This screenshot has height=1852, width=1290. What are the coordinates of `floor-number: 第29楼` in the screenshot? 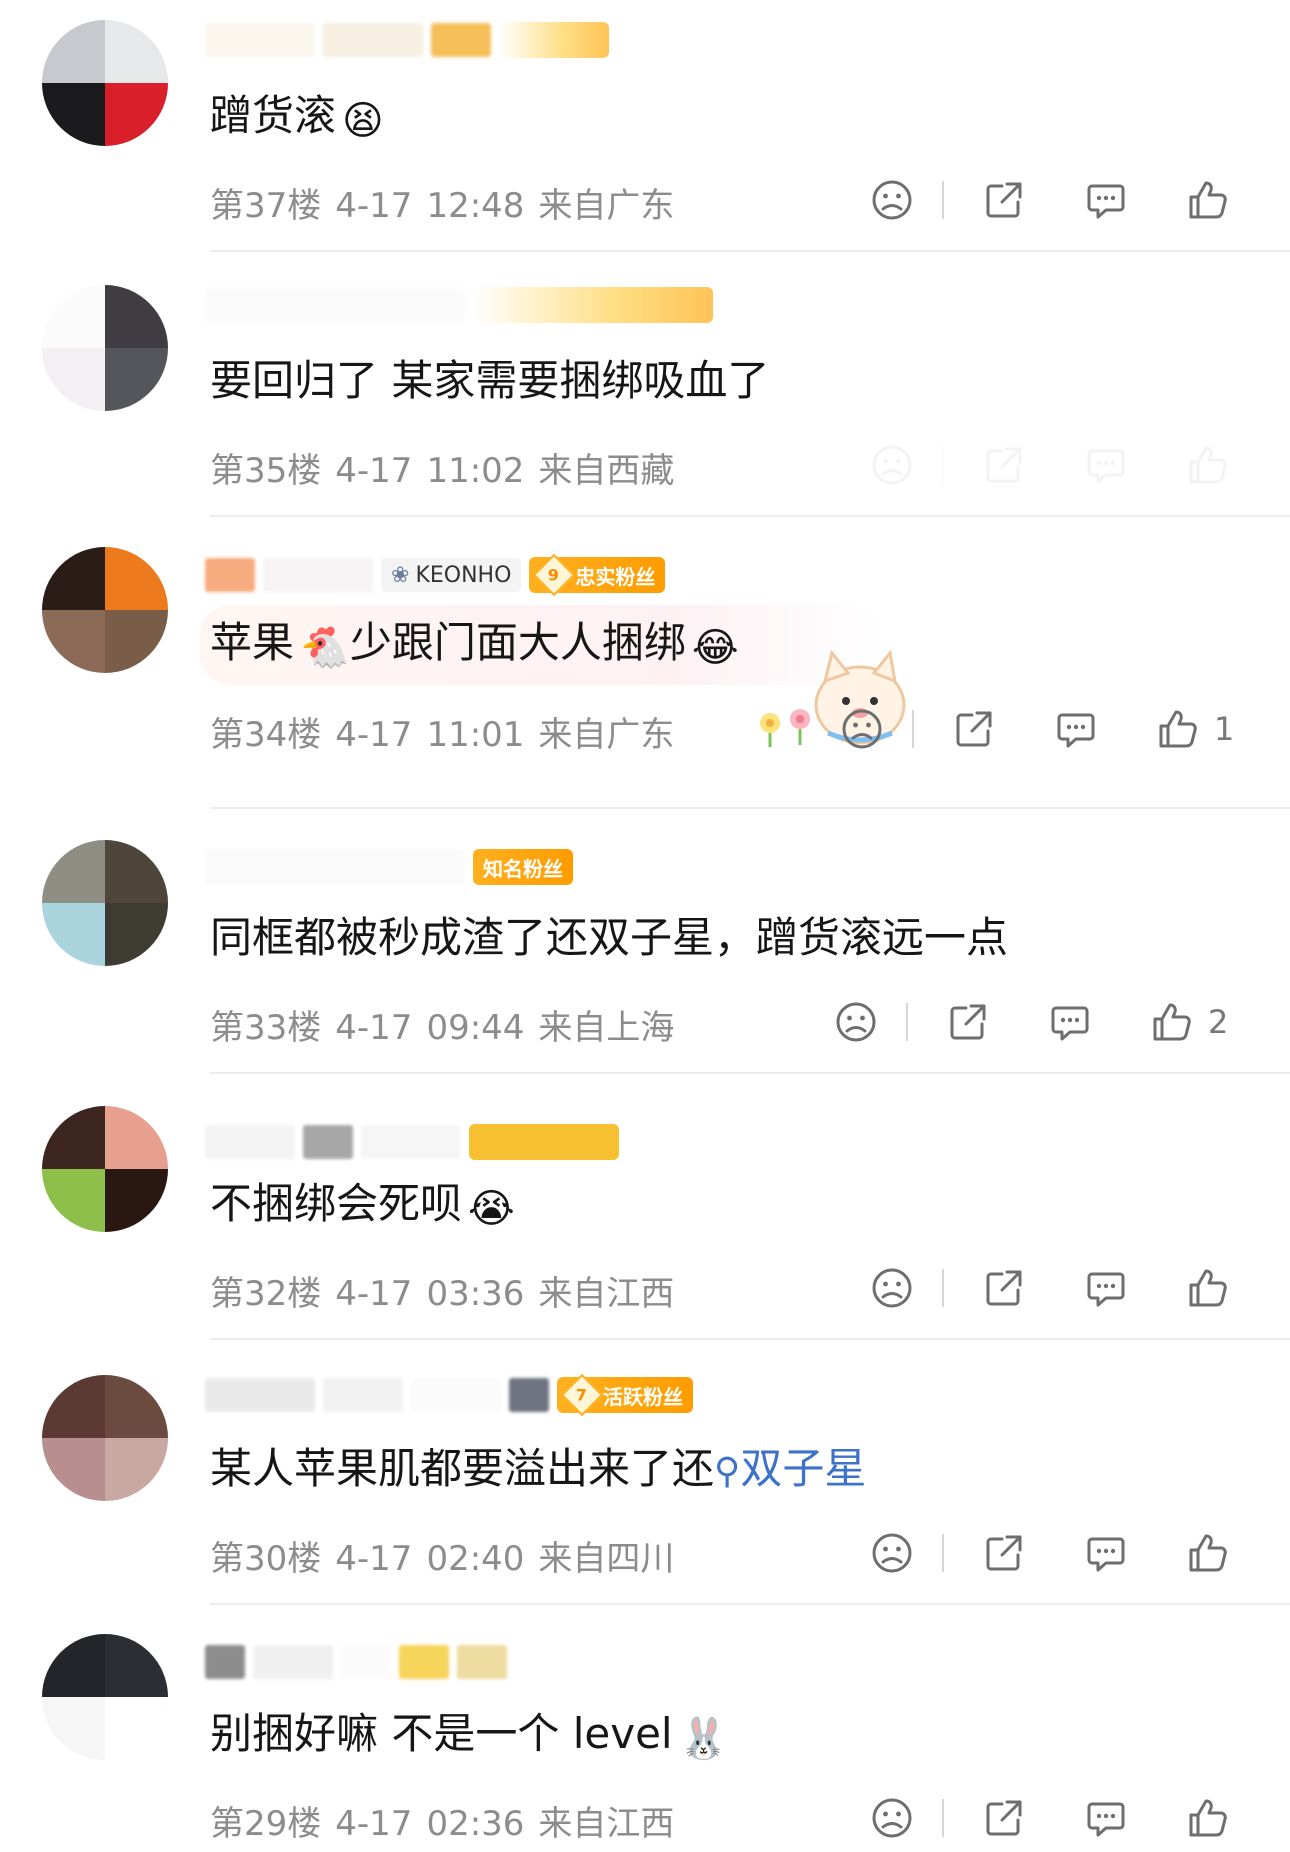 It's located at (266, 1824).